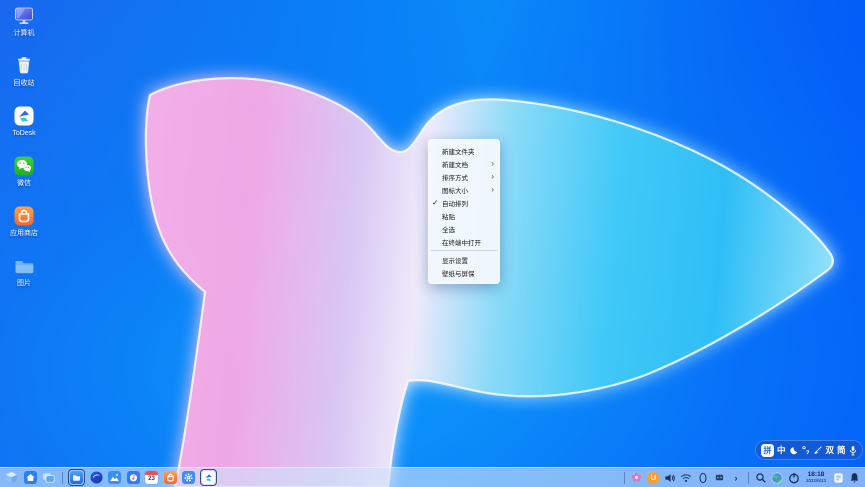 Image resolution: width=865 pixels, height=487 pixels. I want to click on desktop-icon-wechat: 微信, so click(24, 171).